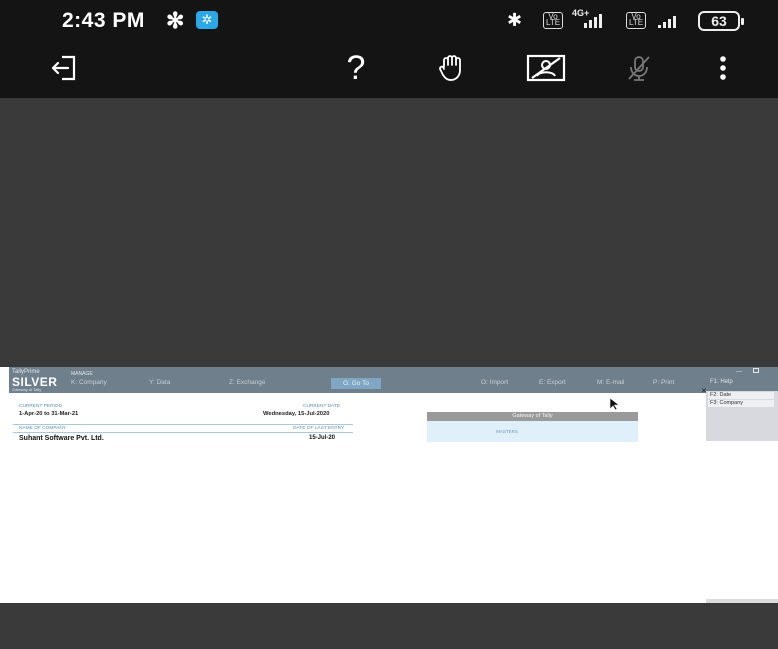 This screenshot has height=649, width=778. I want to click on company-name: Suhant Software Pvt. Ltd., so click(61, 438).